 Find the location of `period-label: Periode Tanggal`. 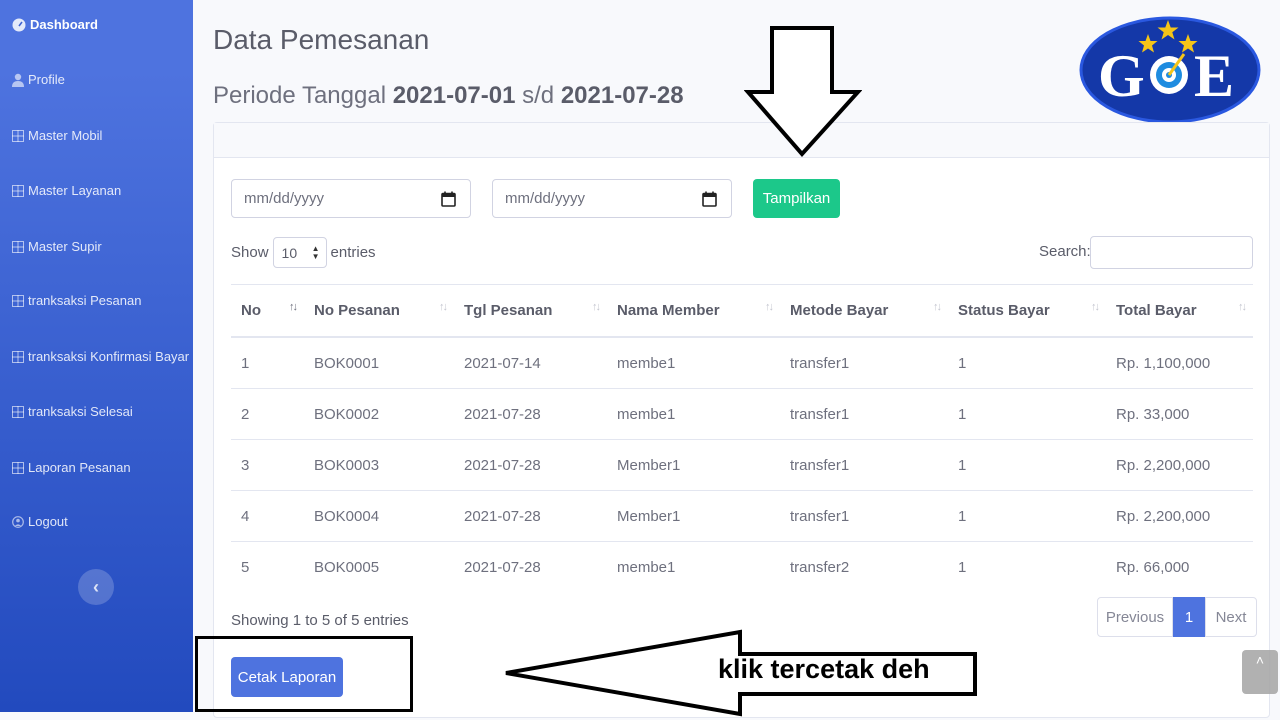

period-label: Periode Tanggal is located at coordinates (300, 95).